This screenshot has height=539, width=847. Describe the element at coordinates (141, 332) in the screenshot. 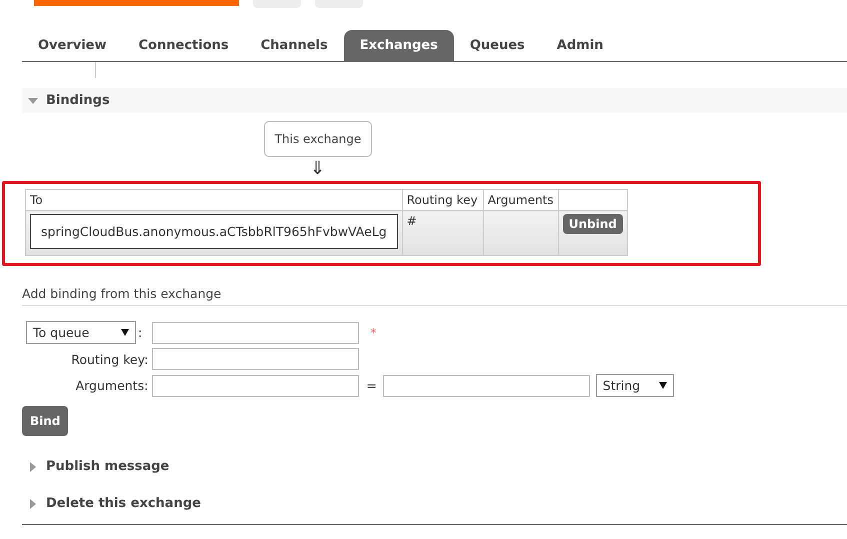

I see `colon: :` at that location.